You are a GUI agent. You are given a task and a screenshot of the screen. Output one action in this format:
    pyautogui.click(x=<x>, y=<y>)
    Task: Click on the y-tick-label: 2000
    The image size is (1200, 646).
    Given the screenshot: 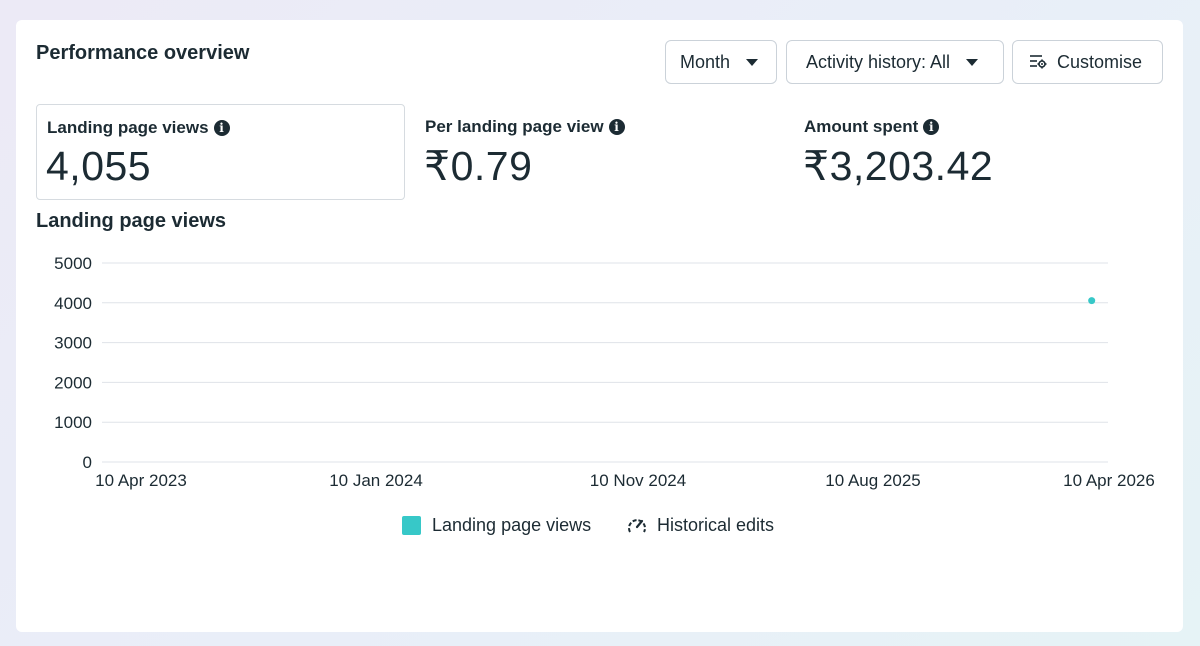 What is the action you would take?
    pyautogui.click(x=73, y=382)
    